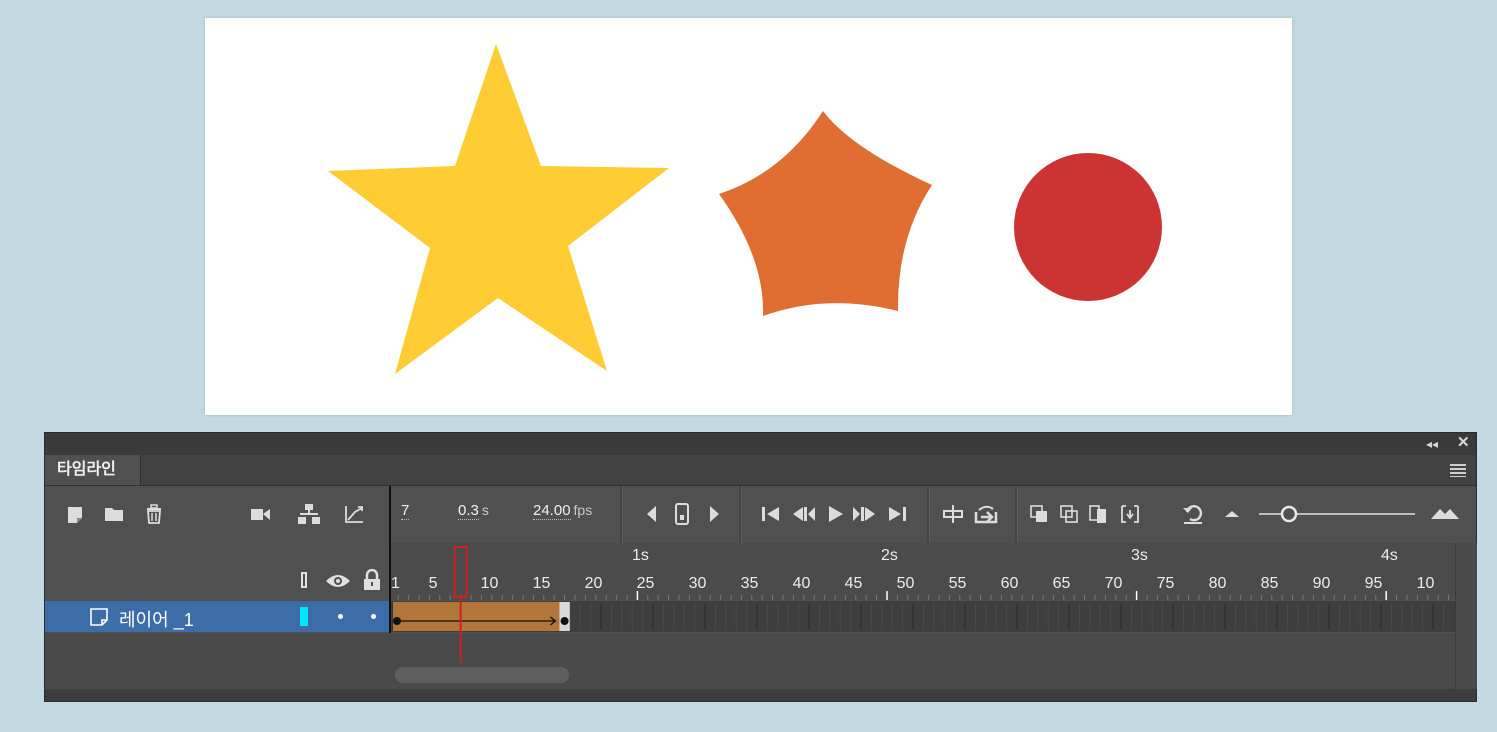  Describe the element at coordinates (1040, 514) in the screenshot. I see `onion-skin-icon` at that location.